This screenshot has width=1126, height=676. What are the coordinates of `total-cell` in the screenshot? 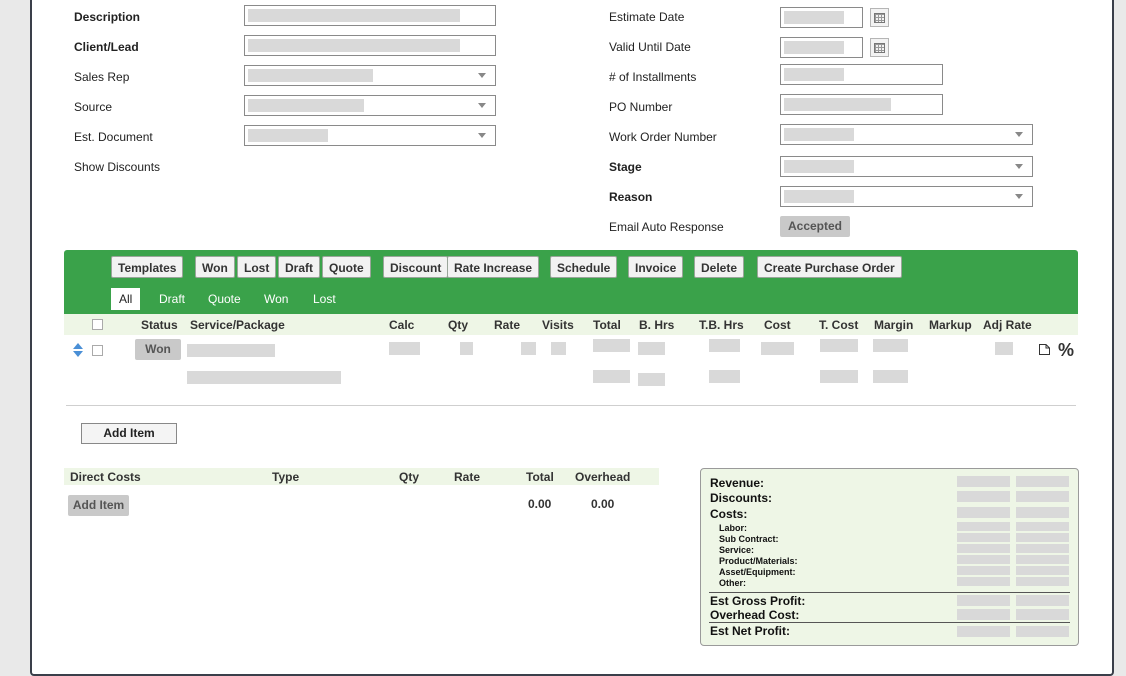 It's located at (611, 345).